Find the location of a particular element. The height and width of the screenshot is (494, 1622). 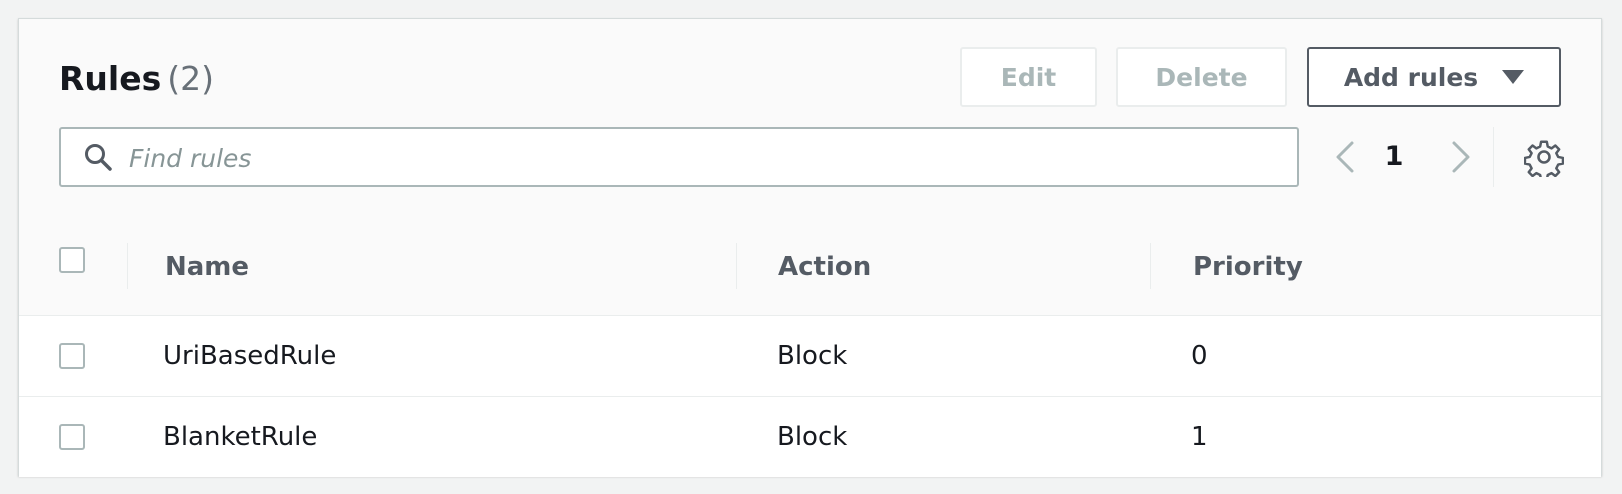

delete-button: Delete is located at coordinates (1201, 77).